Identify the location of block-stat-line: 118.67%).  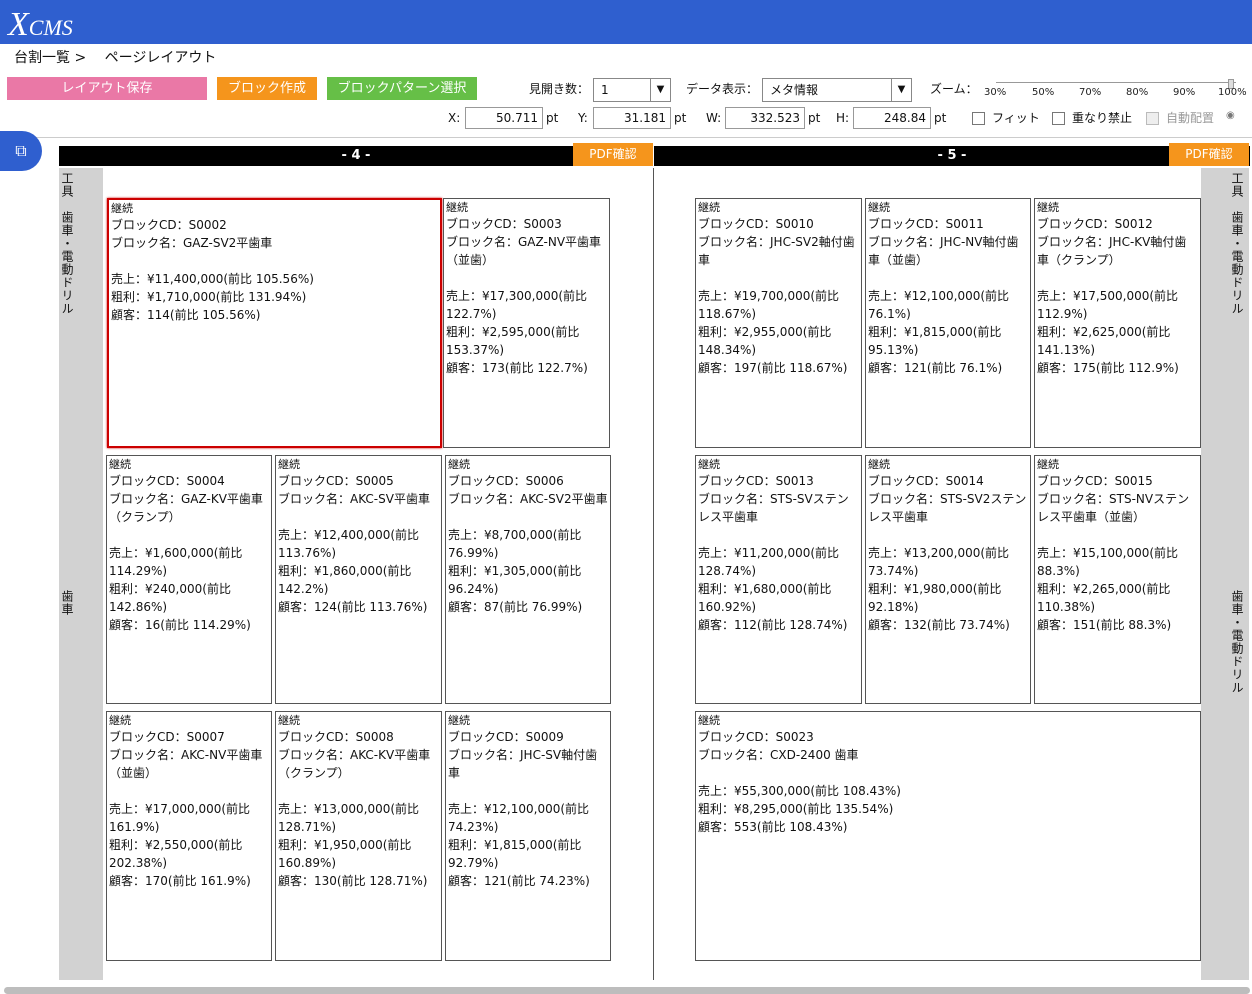
(727, 314).